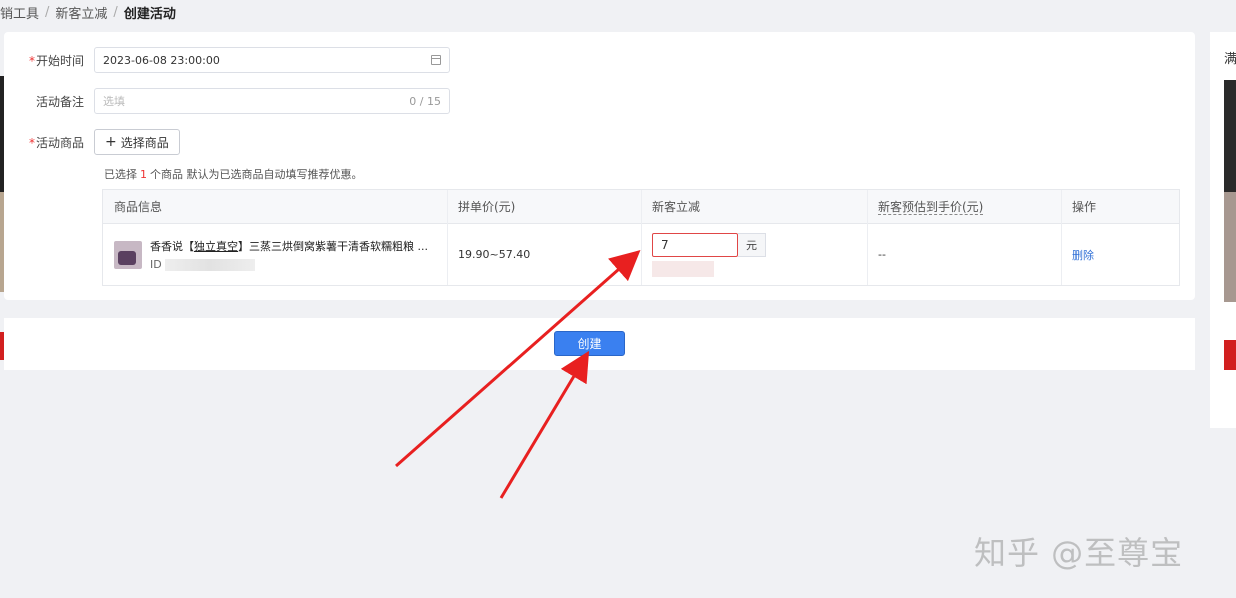 The height and width of the screenshot is (598, 1236). Describe the element at coordinates (695, 244) in the screenshot. I see `discount-input: 7` at that location.